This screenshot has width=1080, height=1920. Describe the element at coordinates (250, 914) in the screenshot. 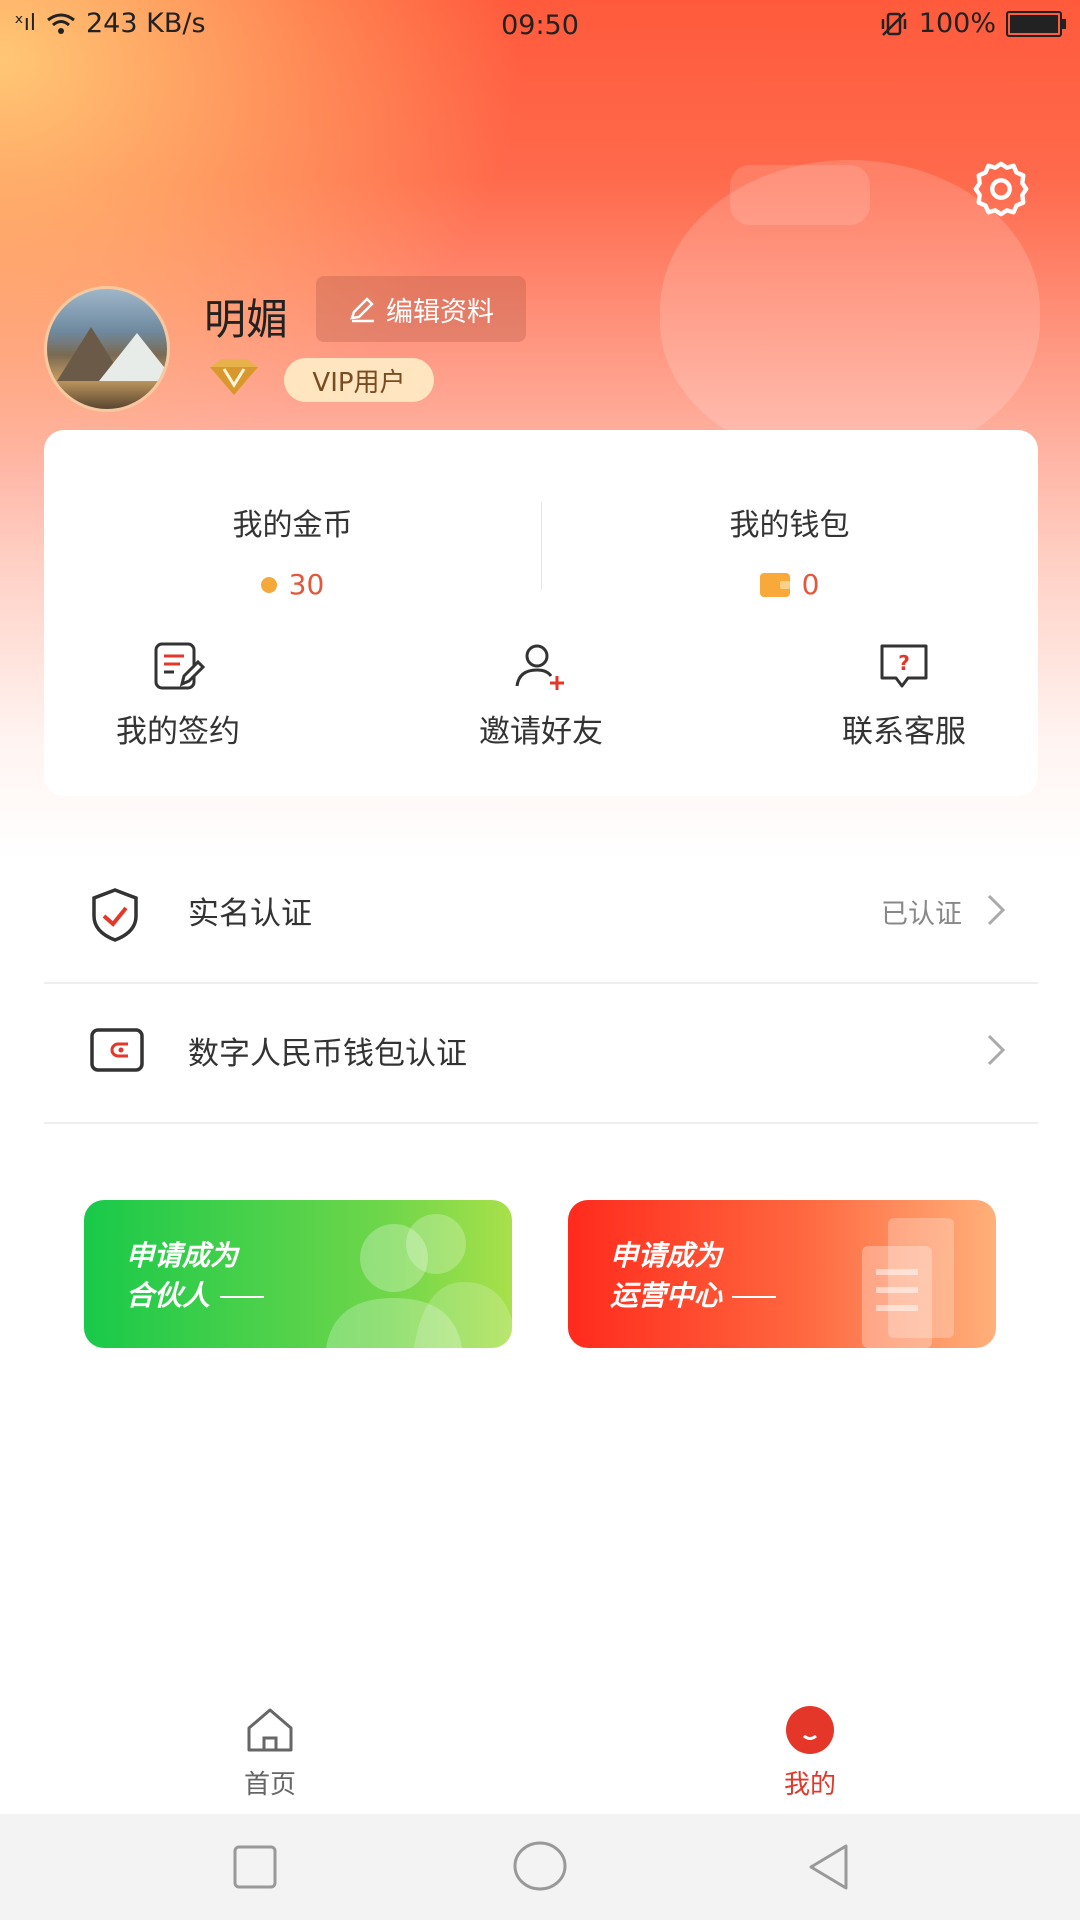

I see `menu-row-real-name-label: 实名认证` at that location.